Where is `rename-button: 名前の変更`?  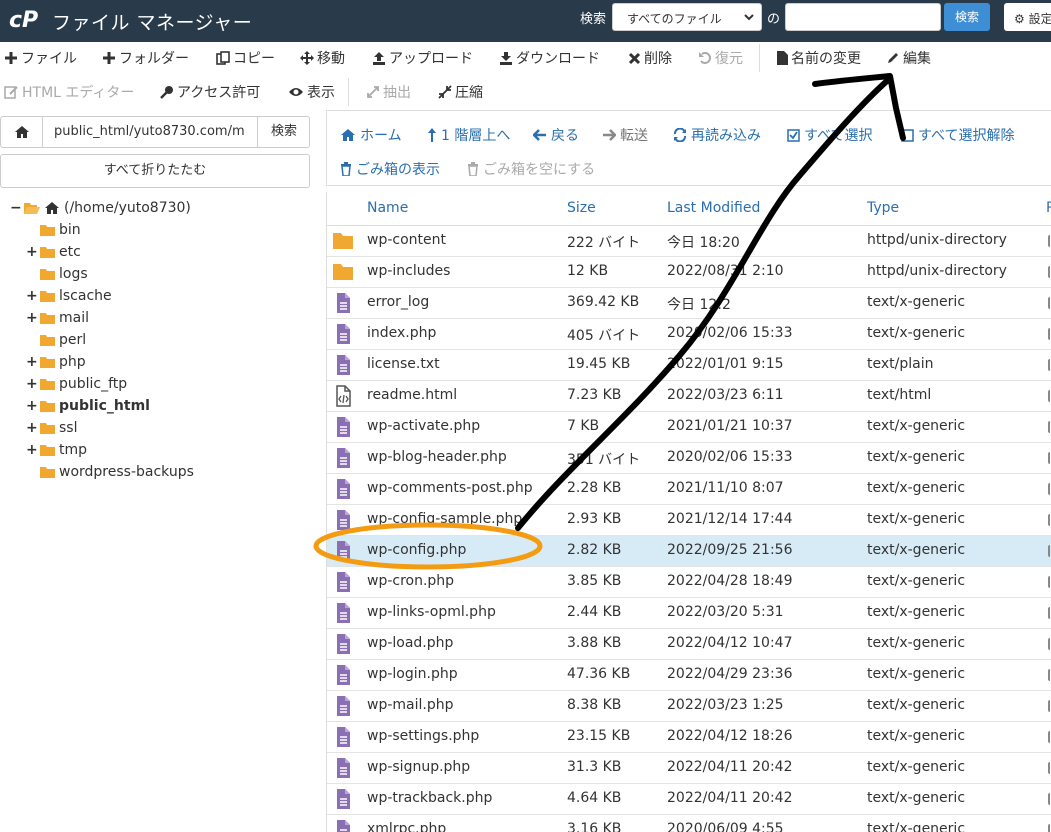
rename-button: 名前の変更 is located at coordinates (819, 58).